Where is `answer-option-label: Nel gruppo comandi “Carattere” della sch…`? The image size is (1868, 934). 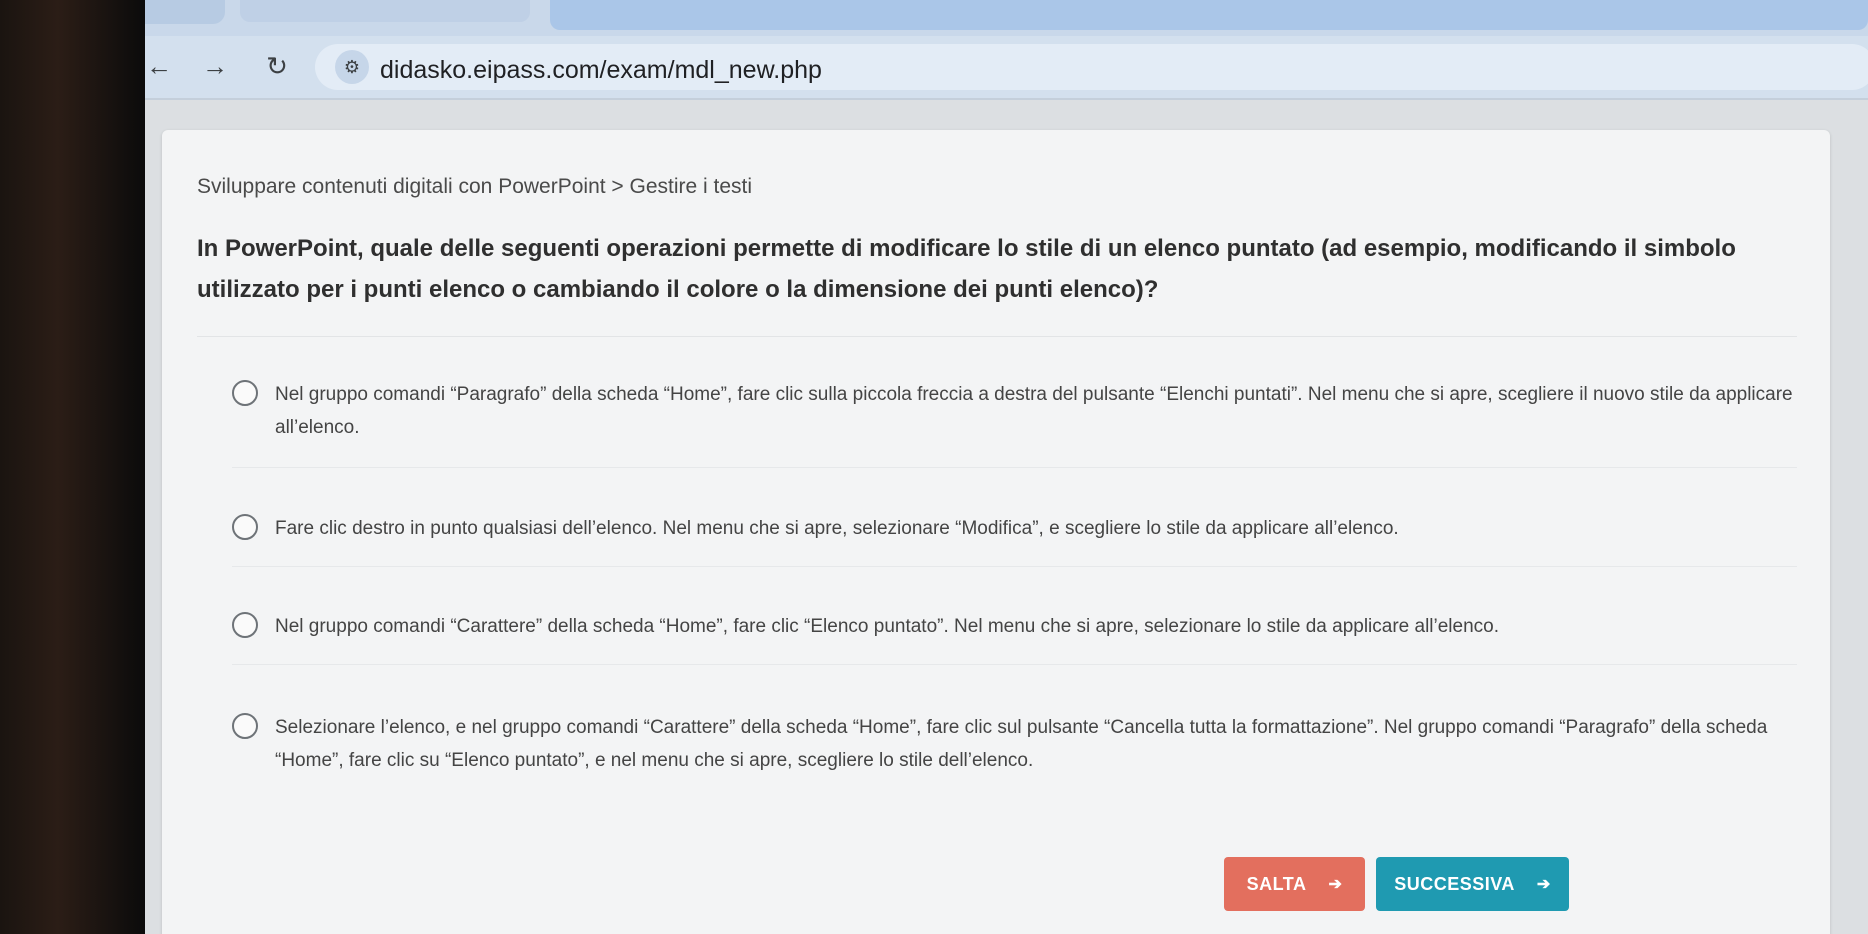
answer-option-label: Nel gruppo comandi “Carattere” della sch… is located at coordinates (1035, 626).